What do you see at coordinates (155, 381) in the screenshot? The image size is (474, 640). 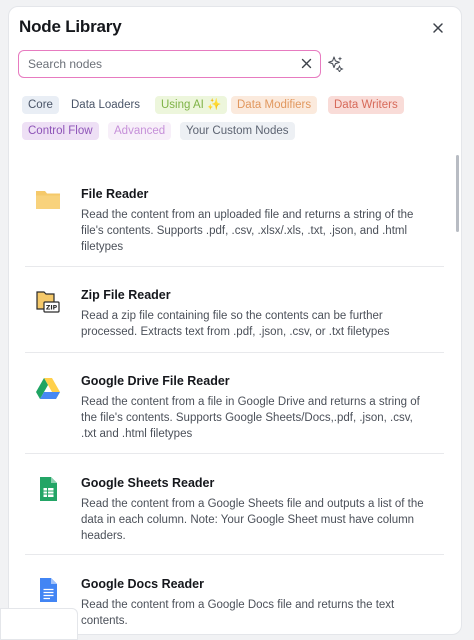 I see `node-name: Google Drive File Reader` at bounding box center [155, 381].